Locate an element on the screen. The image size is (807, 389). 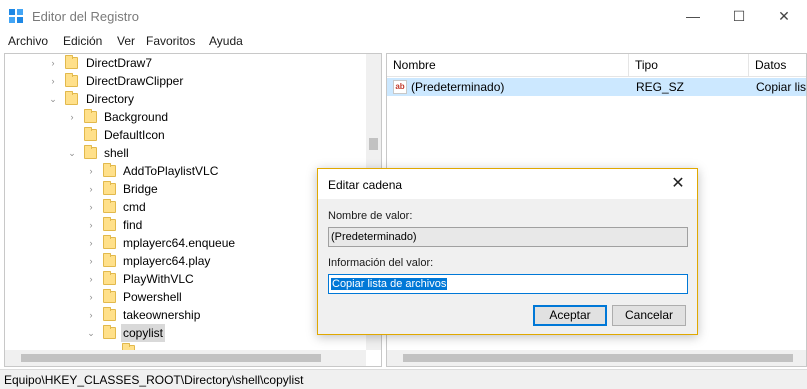
list-row: ab (Predeterminado) REG_SZ Copiar lis is located at coordinates (597, 87).